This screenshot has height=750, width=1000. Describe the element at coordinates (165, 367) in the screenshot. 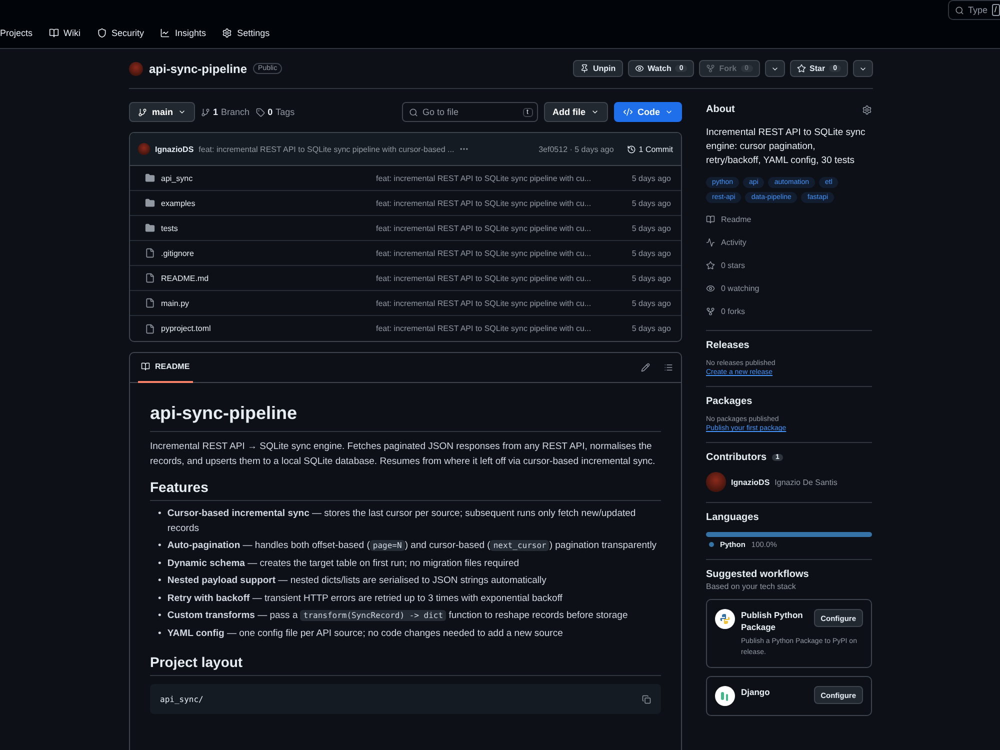

I see `readme-tab: README` at that location.